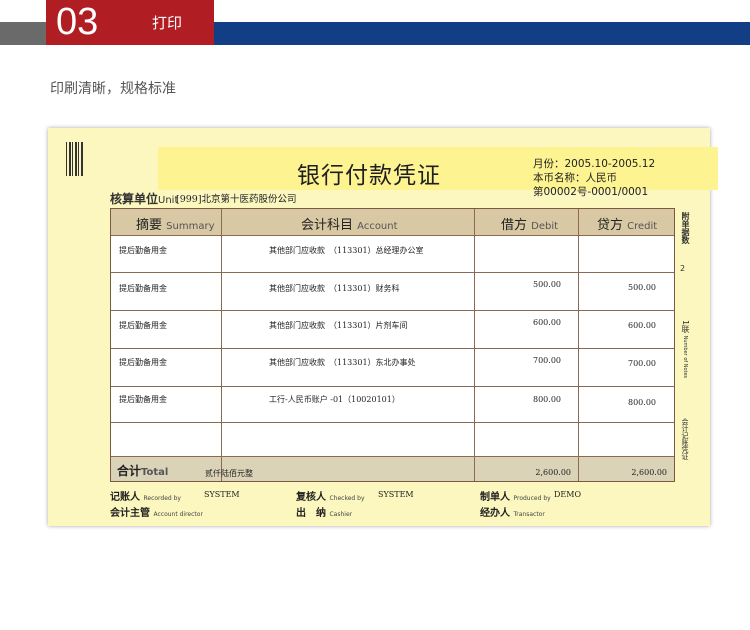 The image size is (750, 630). Describe the element at coordinates (642, 287) in the screenshot. I see `row-credit: 500.00` at that location.